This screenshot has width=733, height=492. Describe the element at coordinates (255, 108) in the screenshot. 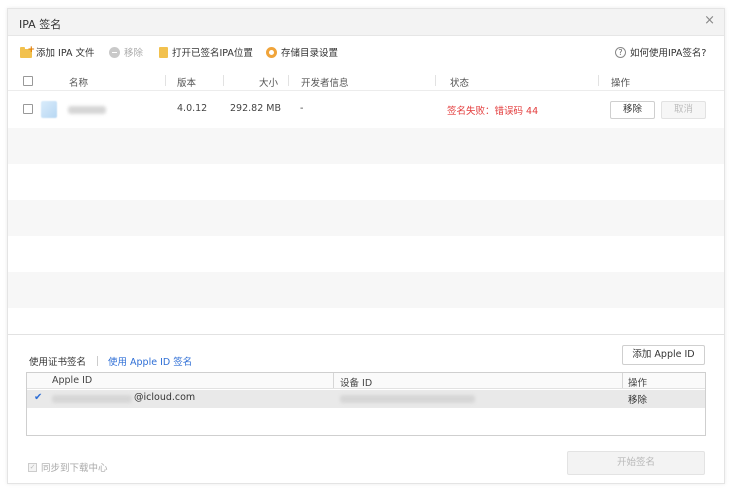

I see `app-size: 292.82 MB` at that location.